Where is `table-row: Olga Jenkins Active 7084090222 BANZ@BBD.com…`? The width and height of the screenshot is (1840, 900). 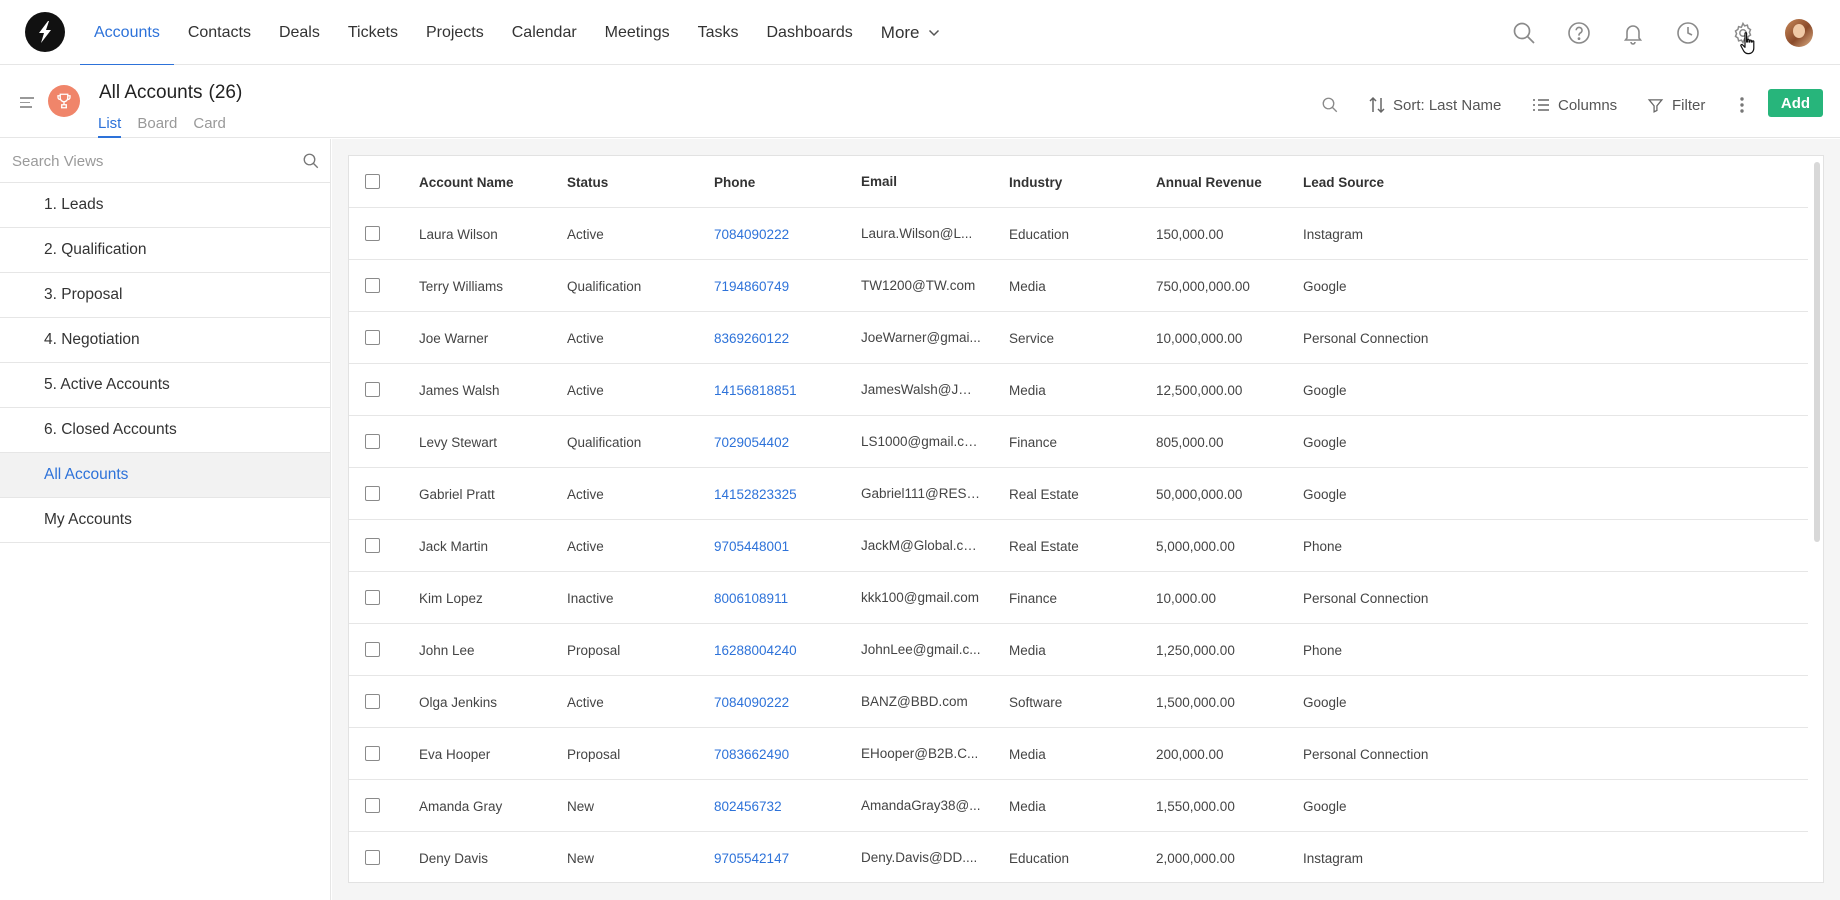 table-row: Olga Jenkins Active 7084090222 BANZ@BBD.com… is located at coordinates (1078, 702).